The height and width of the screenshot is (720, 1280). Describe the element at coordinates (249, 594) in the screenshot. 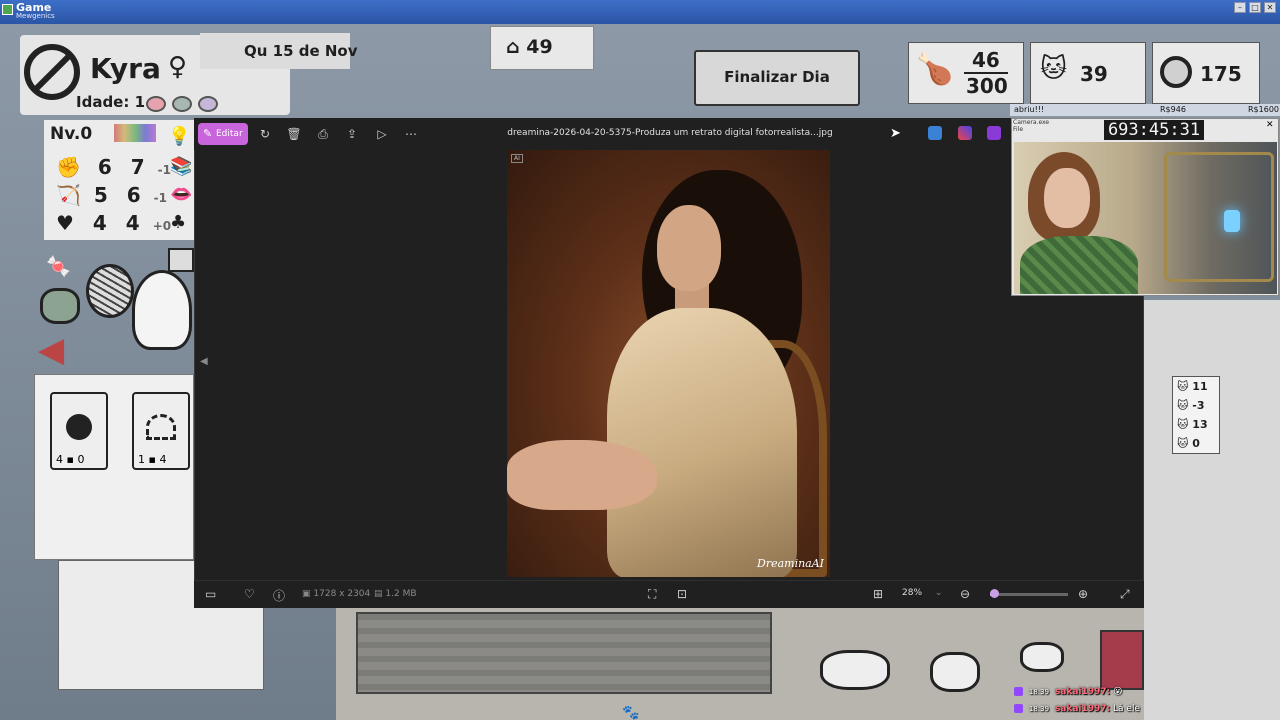

I see `favorite-heart-icon: ♡` at that location.